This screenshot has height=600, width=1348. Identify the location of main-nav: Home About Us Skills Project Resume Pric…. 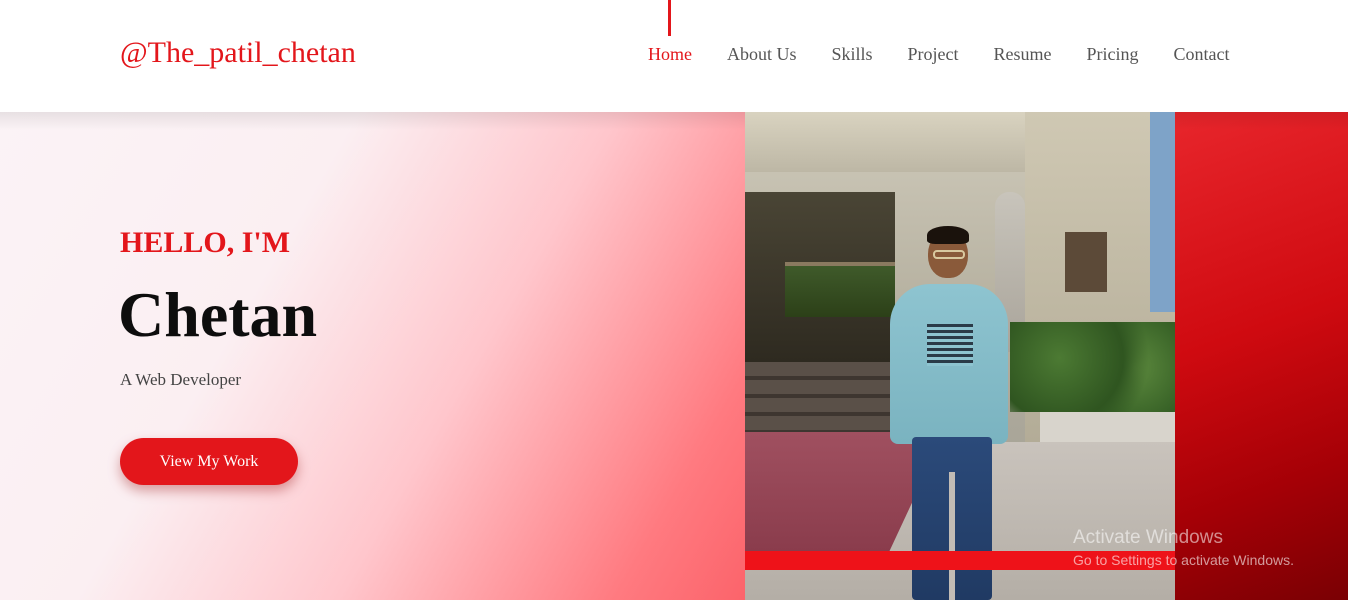
(956, 54).